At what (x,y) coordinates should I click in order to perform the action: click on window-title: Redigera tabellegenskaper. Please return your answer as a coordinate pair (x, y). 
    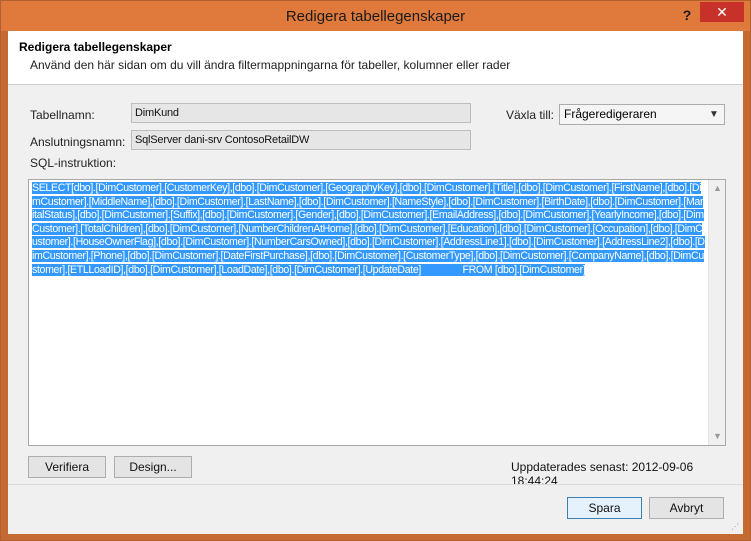
    Looking at the image, I should click on (375, 16).